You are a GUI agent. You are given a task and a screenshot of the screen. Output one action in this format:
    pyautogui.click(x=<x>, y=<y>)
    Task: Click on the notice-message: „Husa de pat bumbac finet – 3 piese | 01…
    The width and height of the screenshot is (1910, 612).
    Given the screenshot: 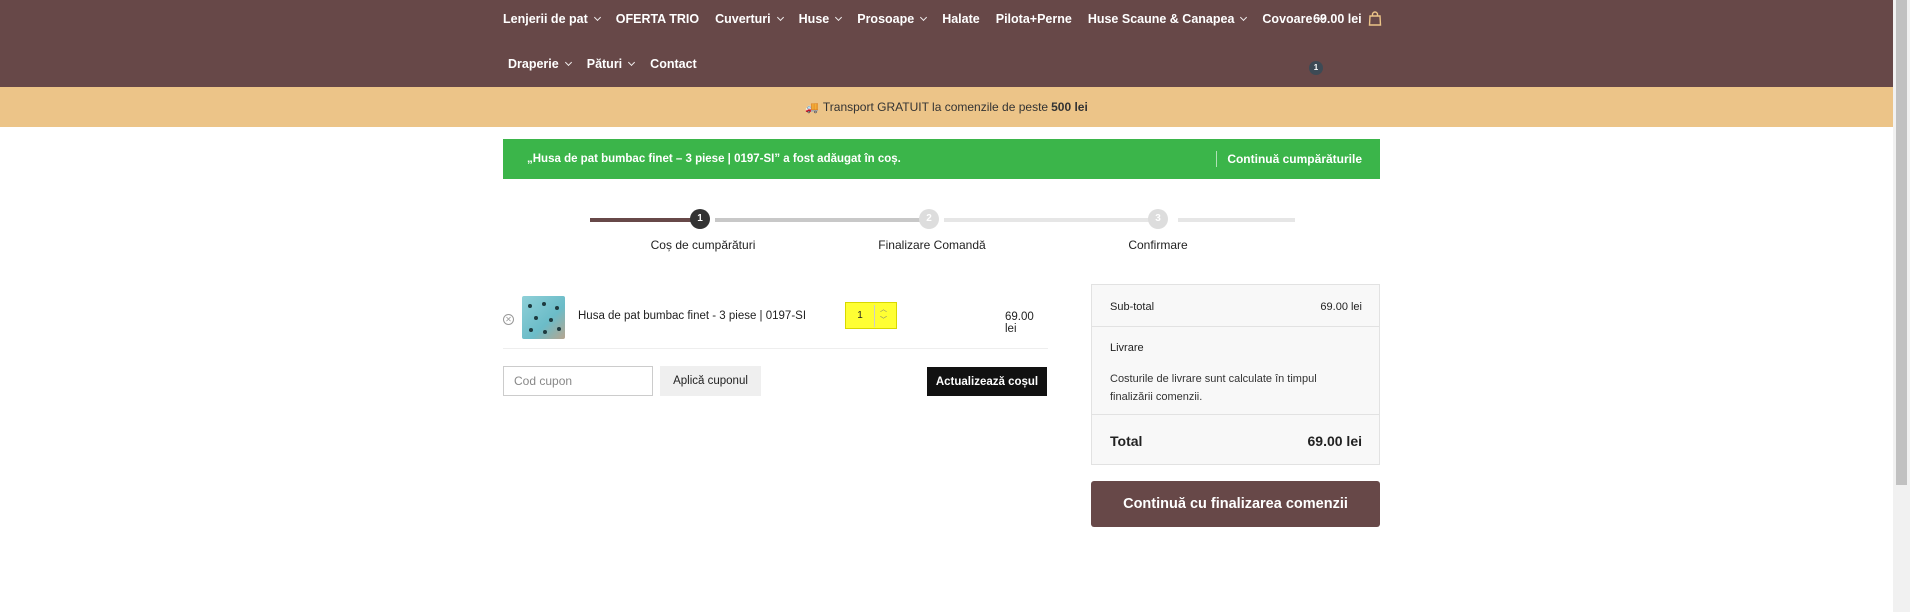 What is the action you would take?
    pyautogui.click(x=714, y=159)
    